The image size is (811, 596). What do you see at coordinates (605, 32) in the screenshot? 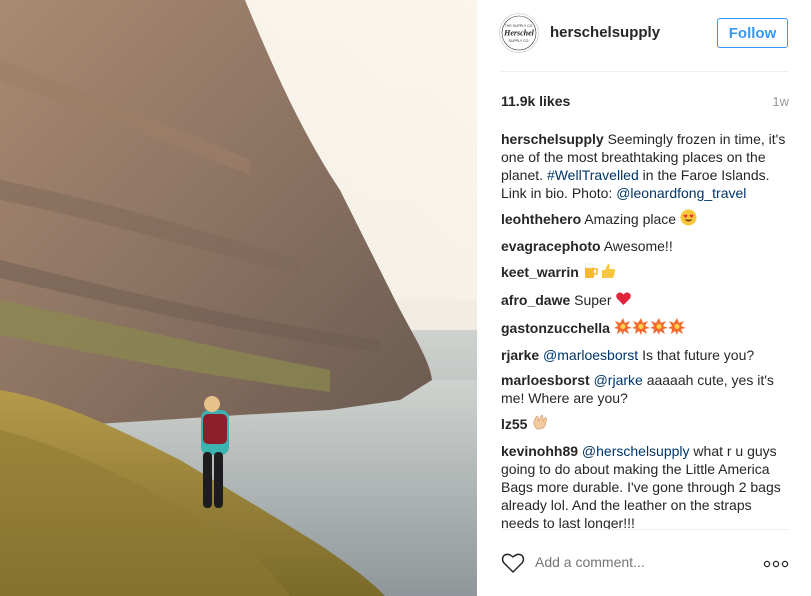
I see `header-username: herschelsupply` at bounding box center [605, 32].